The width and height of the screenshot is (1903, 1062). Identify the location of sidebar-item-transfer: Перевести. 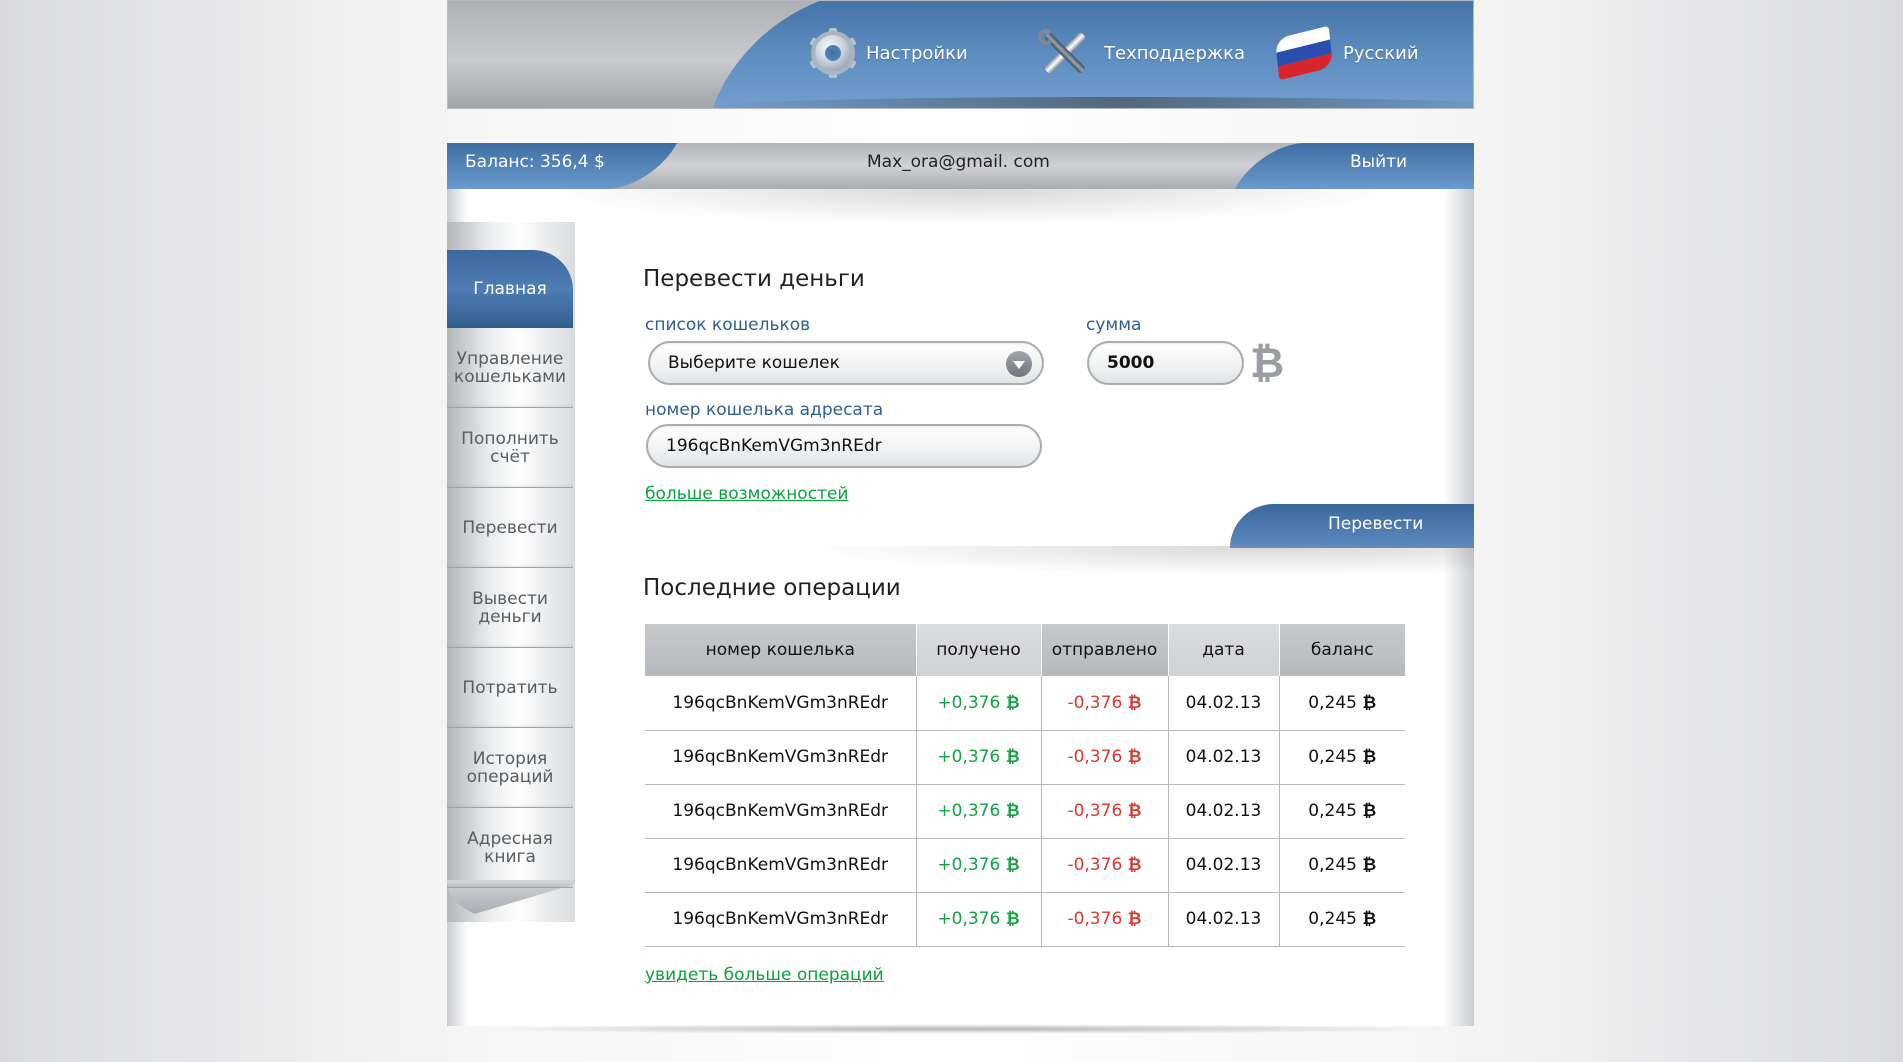
(510, 528).